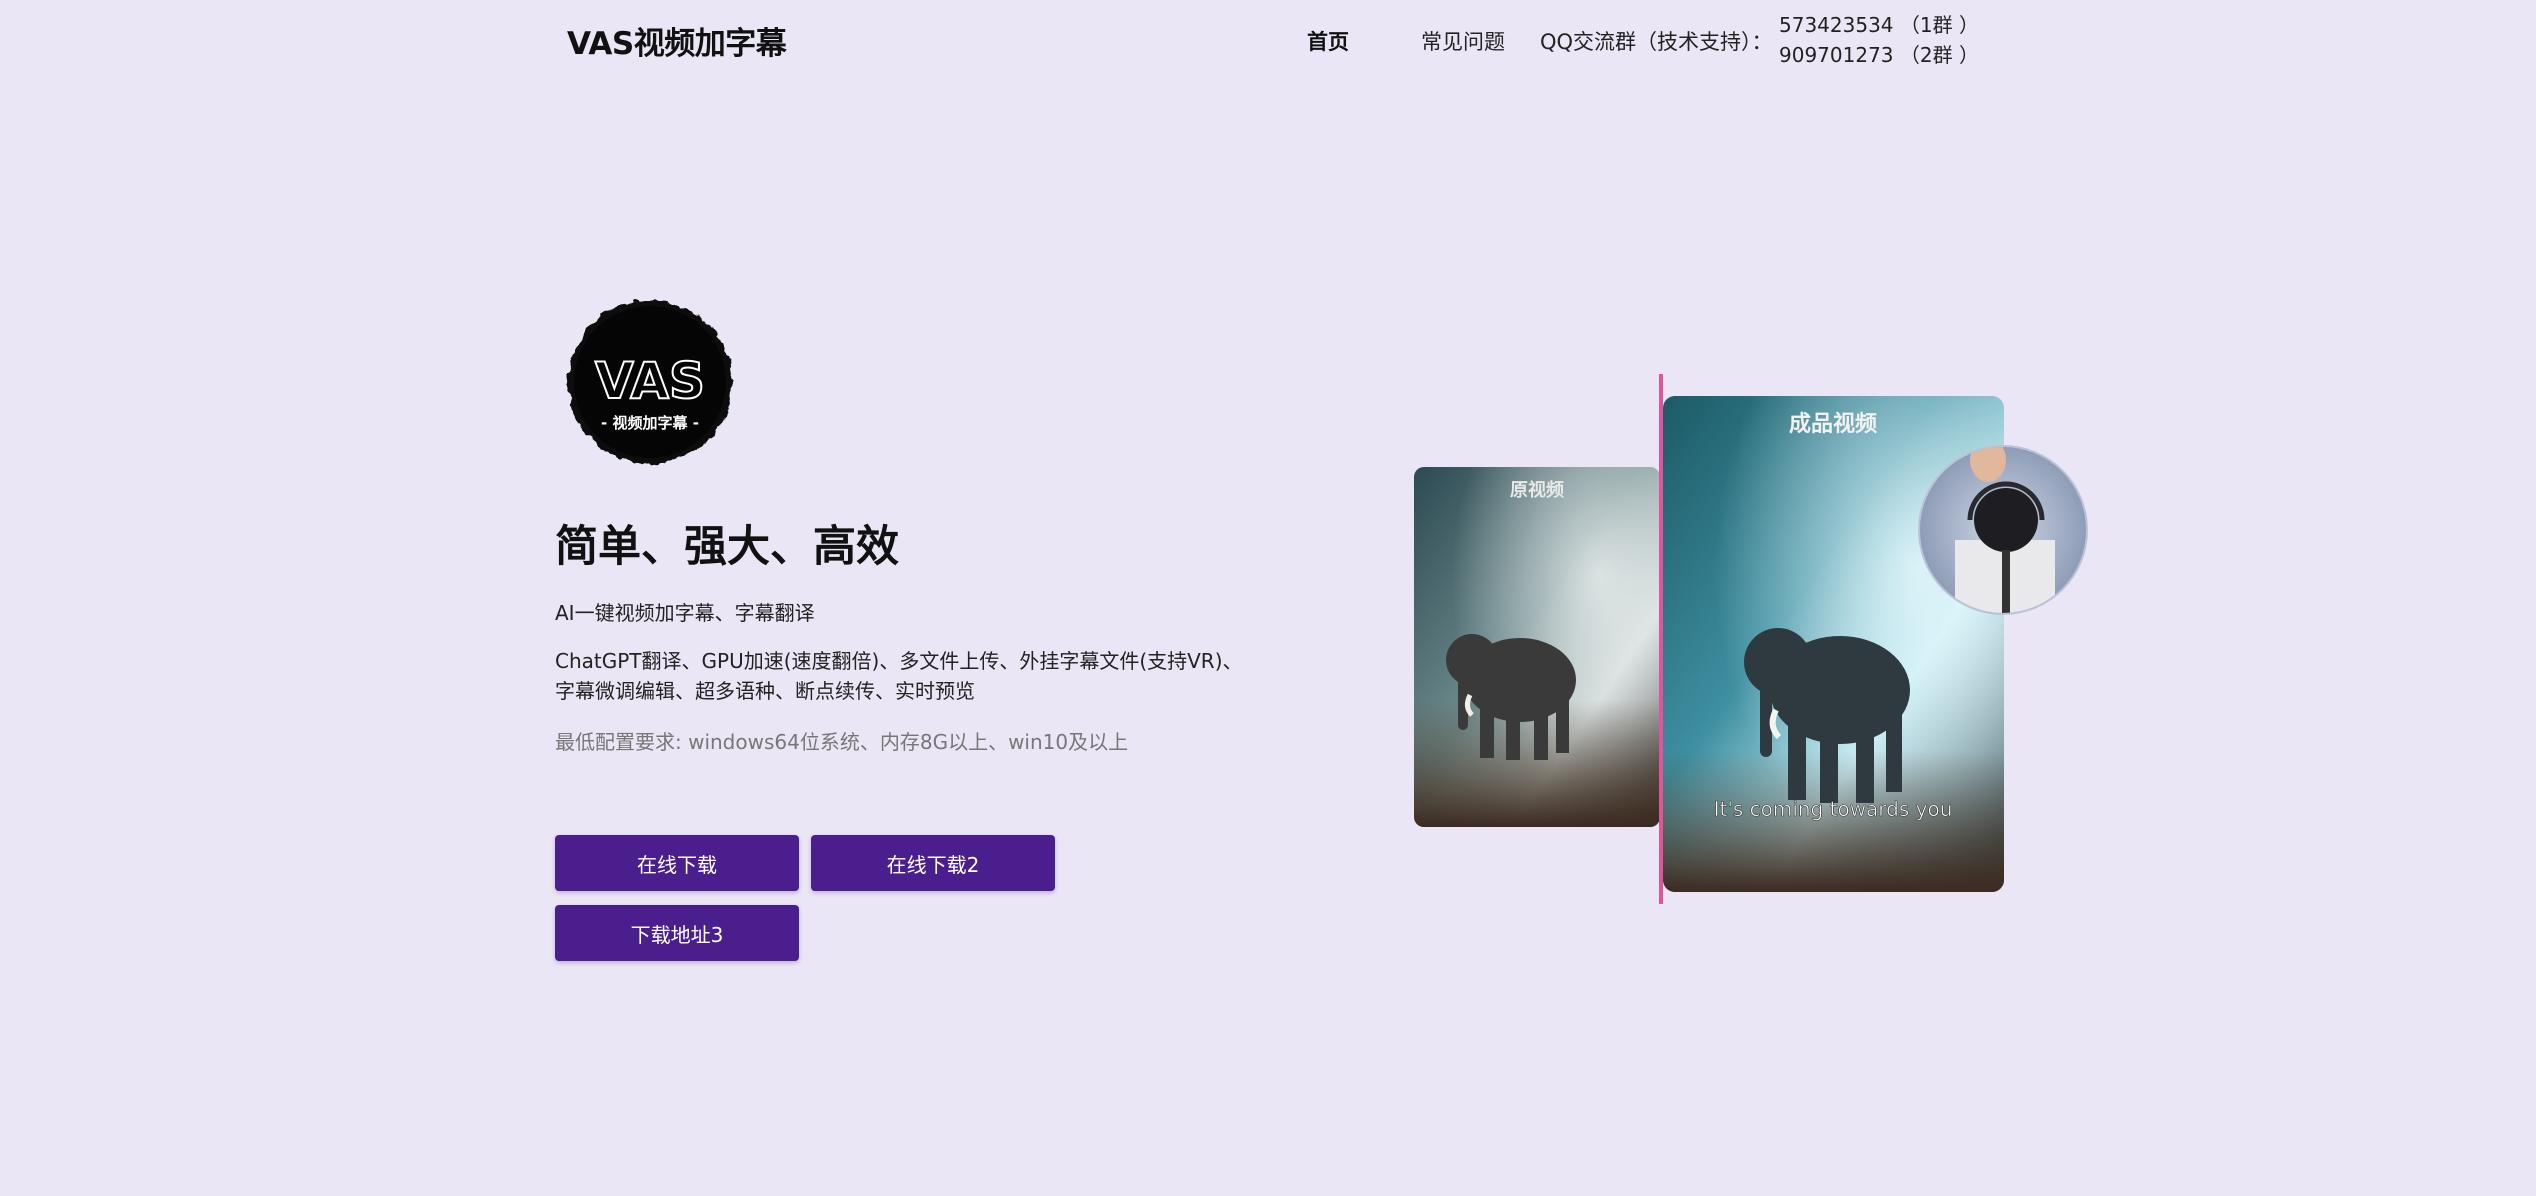 The height and width of the screenshot is (1196, 2536). What do you see at coordinates (1833, 809) in the screenshot?
I see `subtitle-caption: It's coming towards you` at bounding box center [1833, 809].